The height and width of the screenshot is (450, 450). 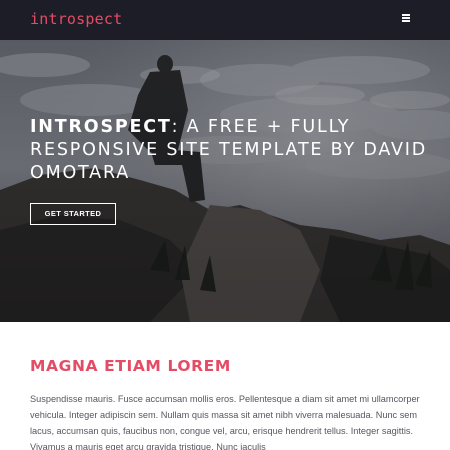 What do you see at coordinates (76, 19) in the screenshot?
I see `brand-logo: introspect` at bounding box center [76, 19].